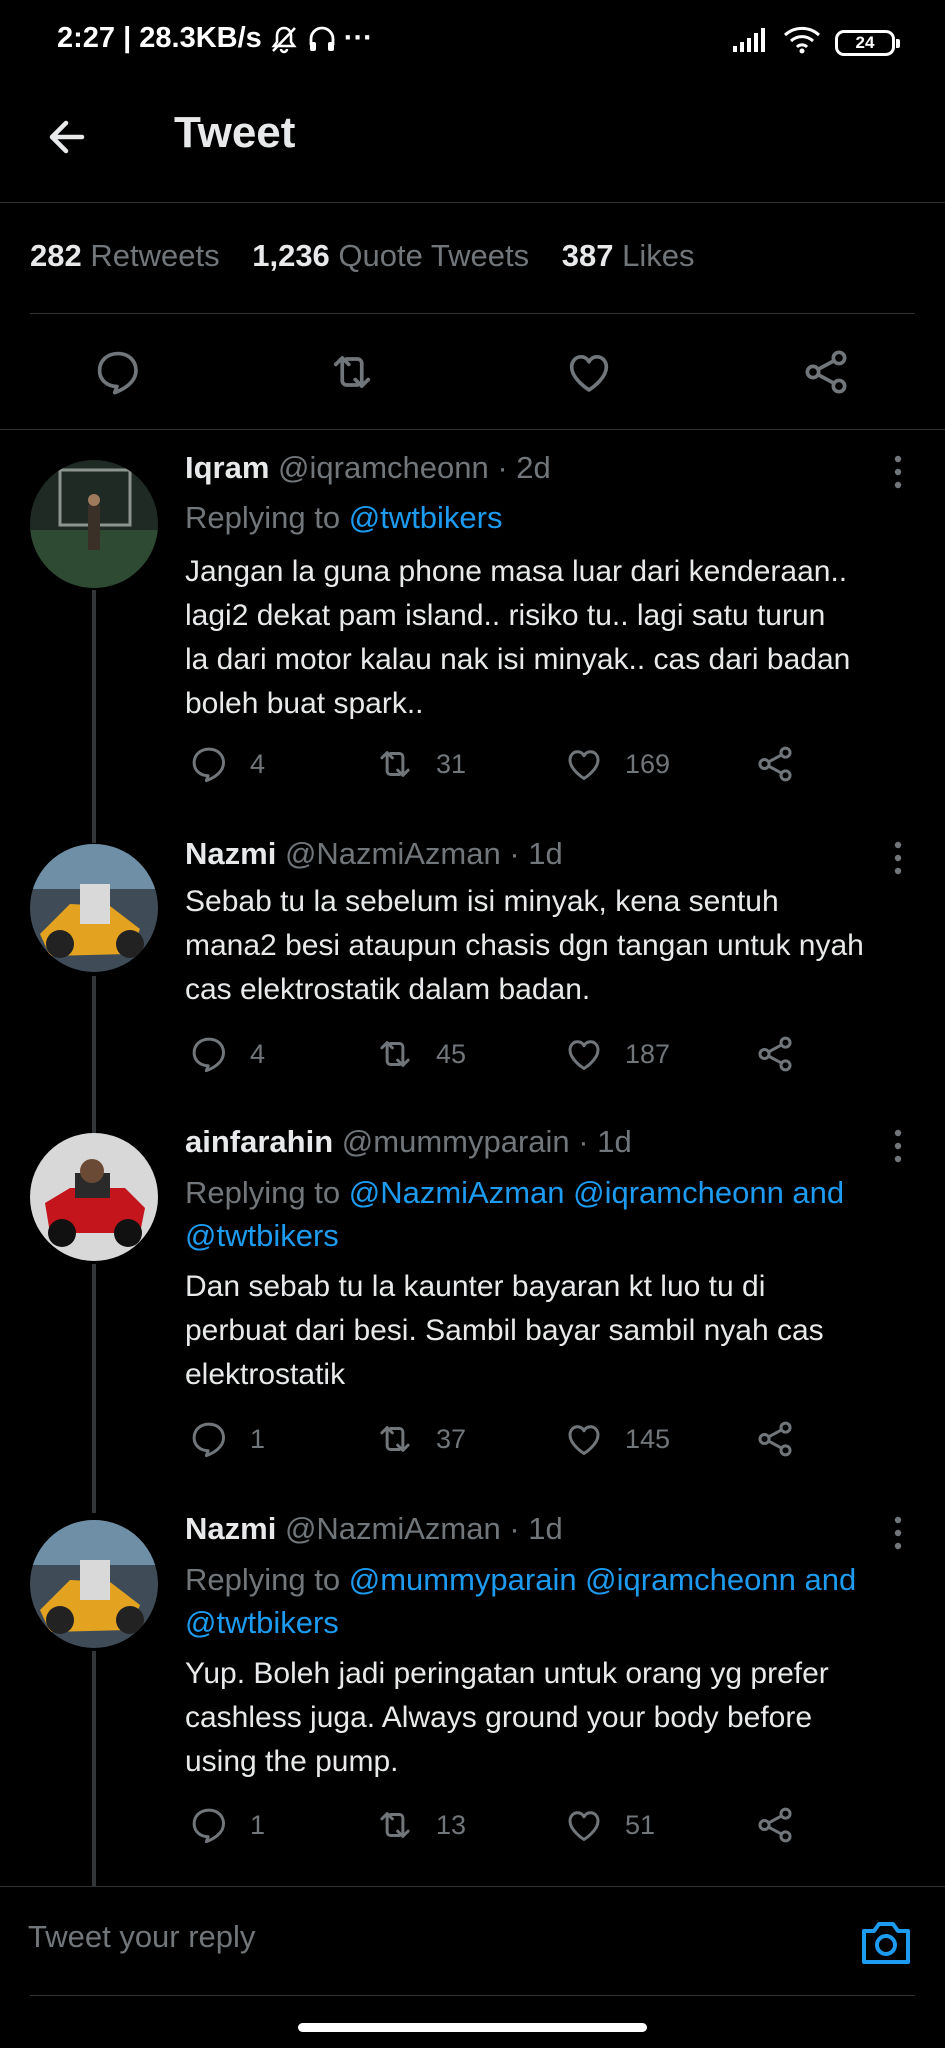 The height and width of the screenshot is (2048, 945). I want to click on likes-stat: 387 Likes, so click(640, 255).